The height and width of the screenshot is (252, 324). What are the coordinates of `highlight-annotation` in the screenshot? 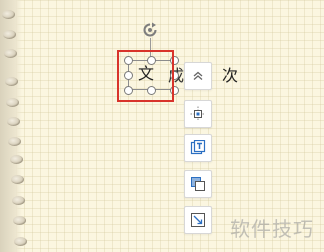 It's located at (145, 76).